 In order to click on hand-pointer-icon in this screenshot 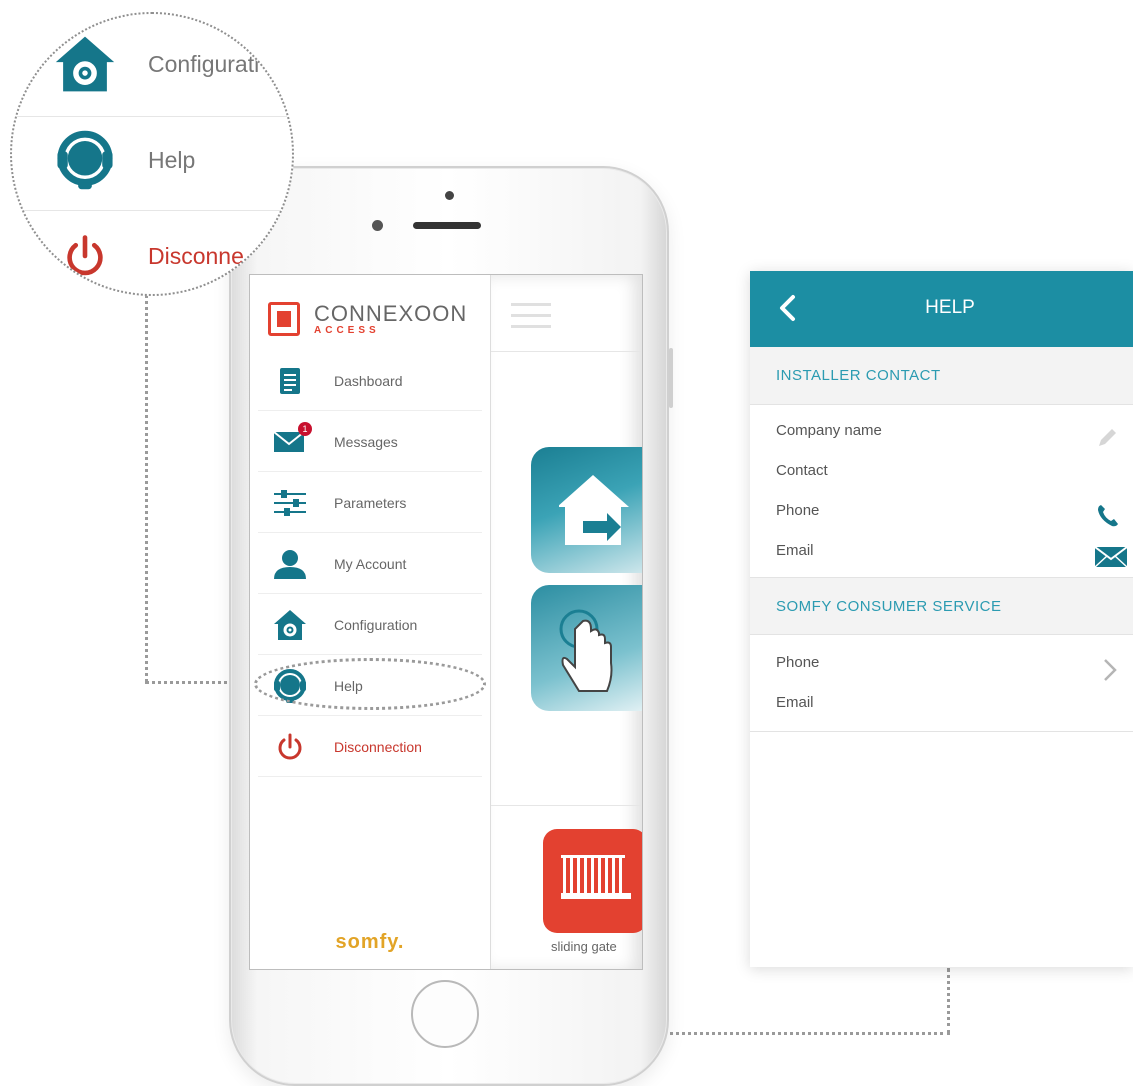, I will do `click(586, 650)`.